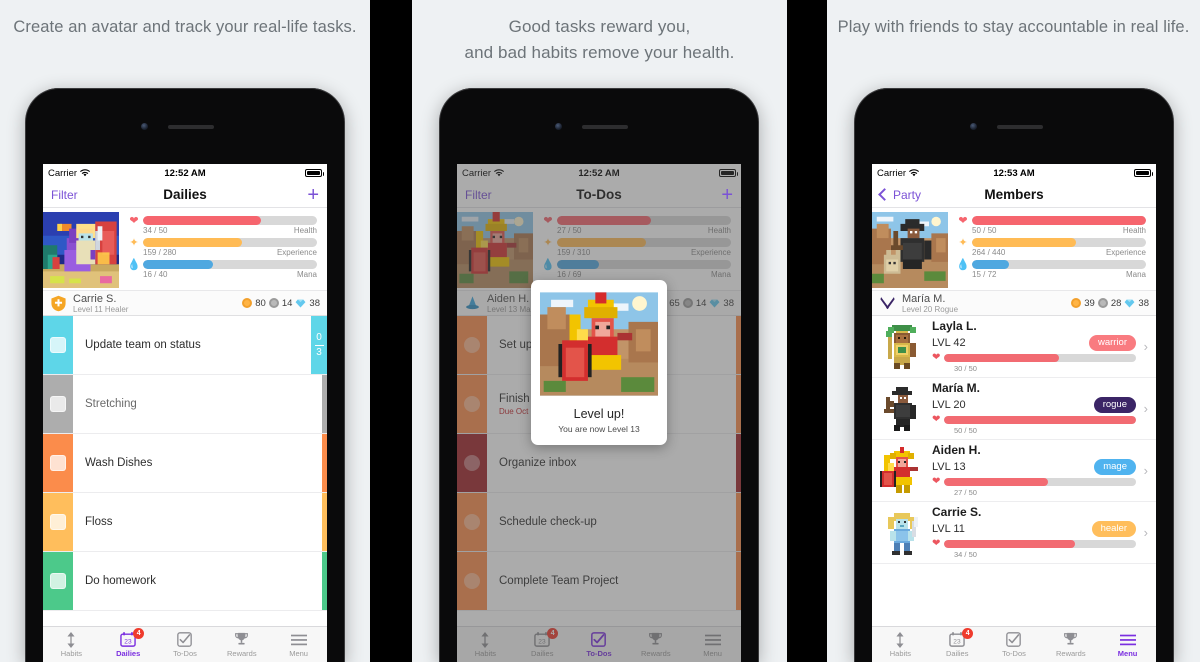 This screenshot has height=662, width=1200. I want to click on mana-bar-fill, so click(990, 264).